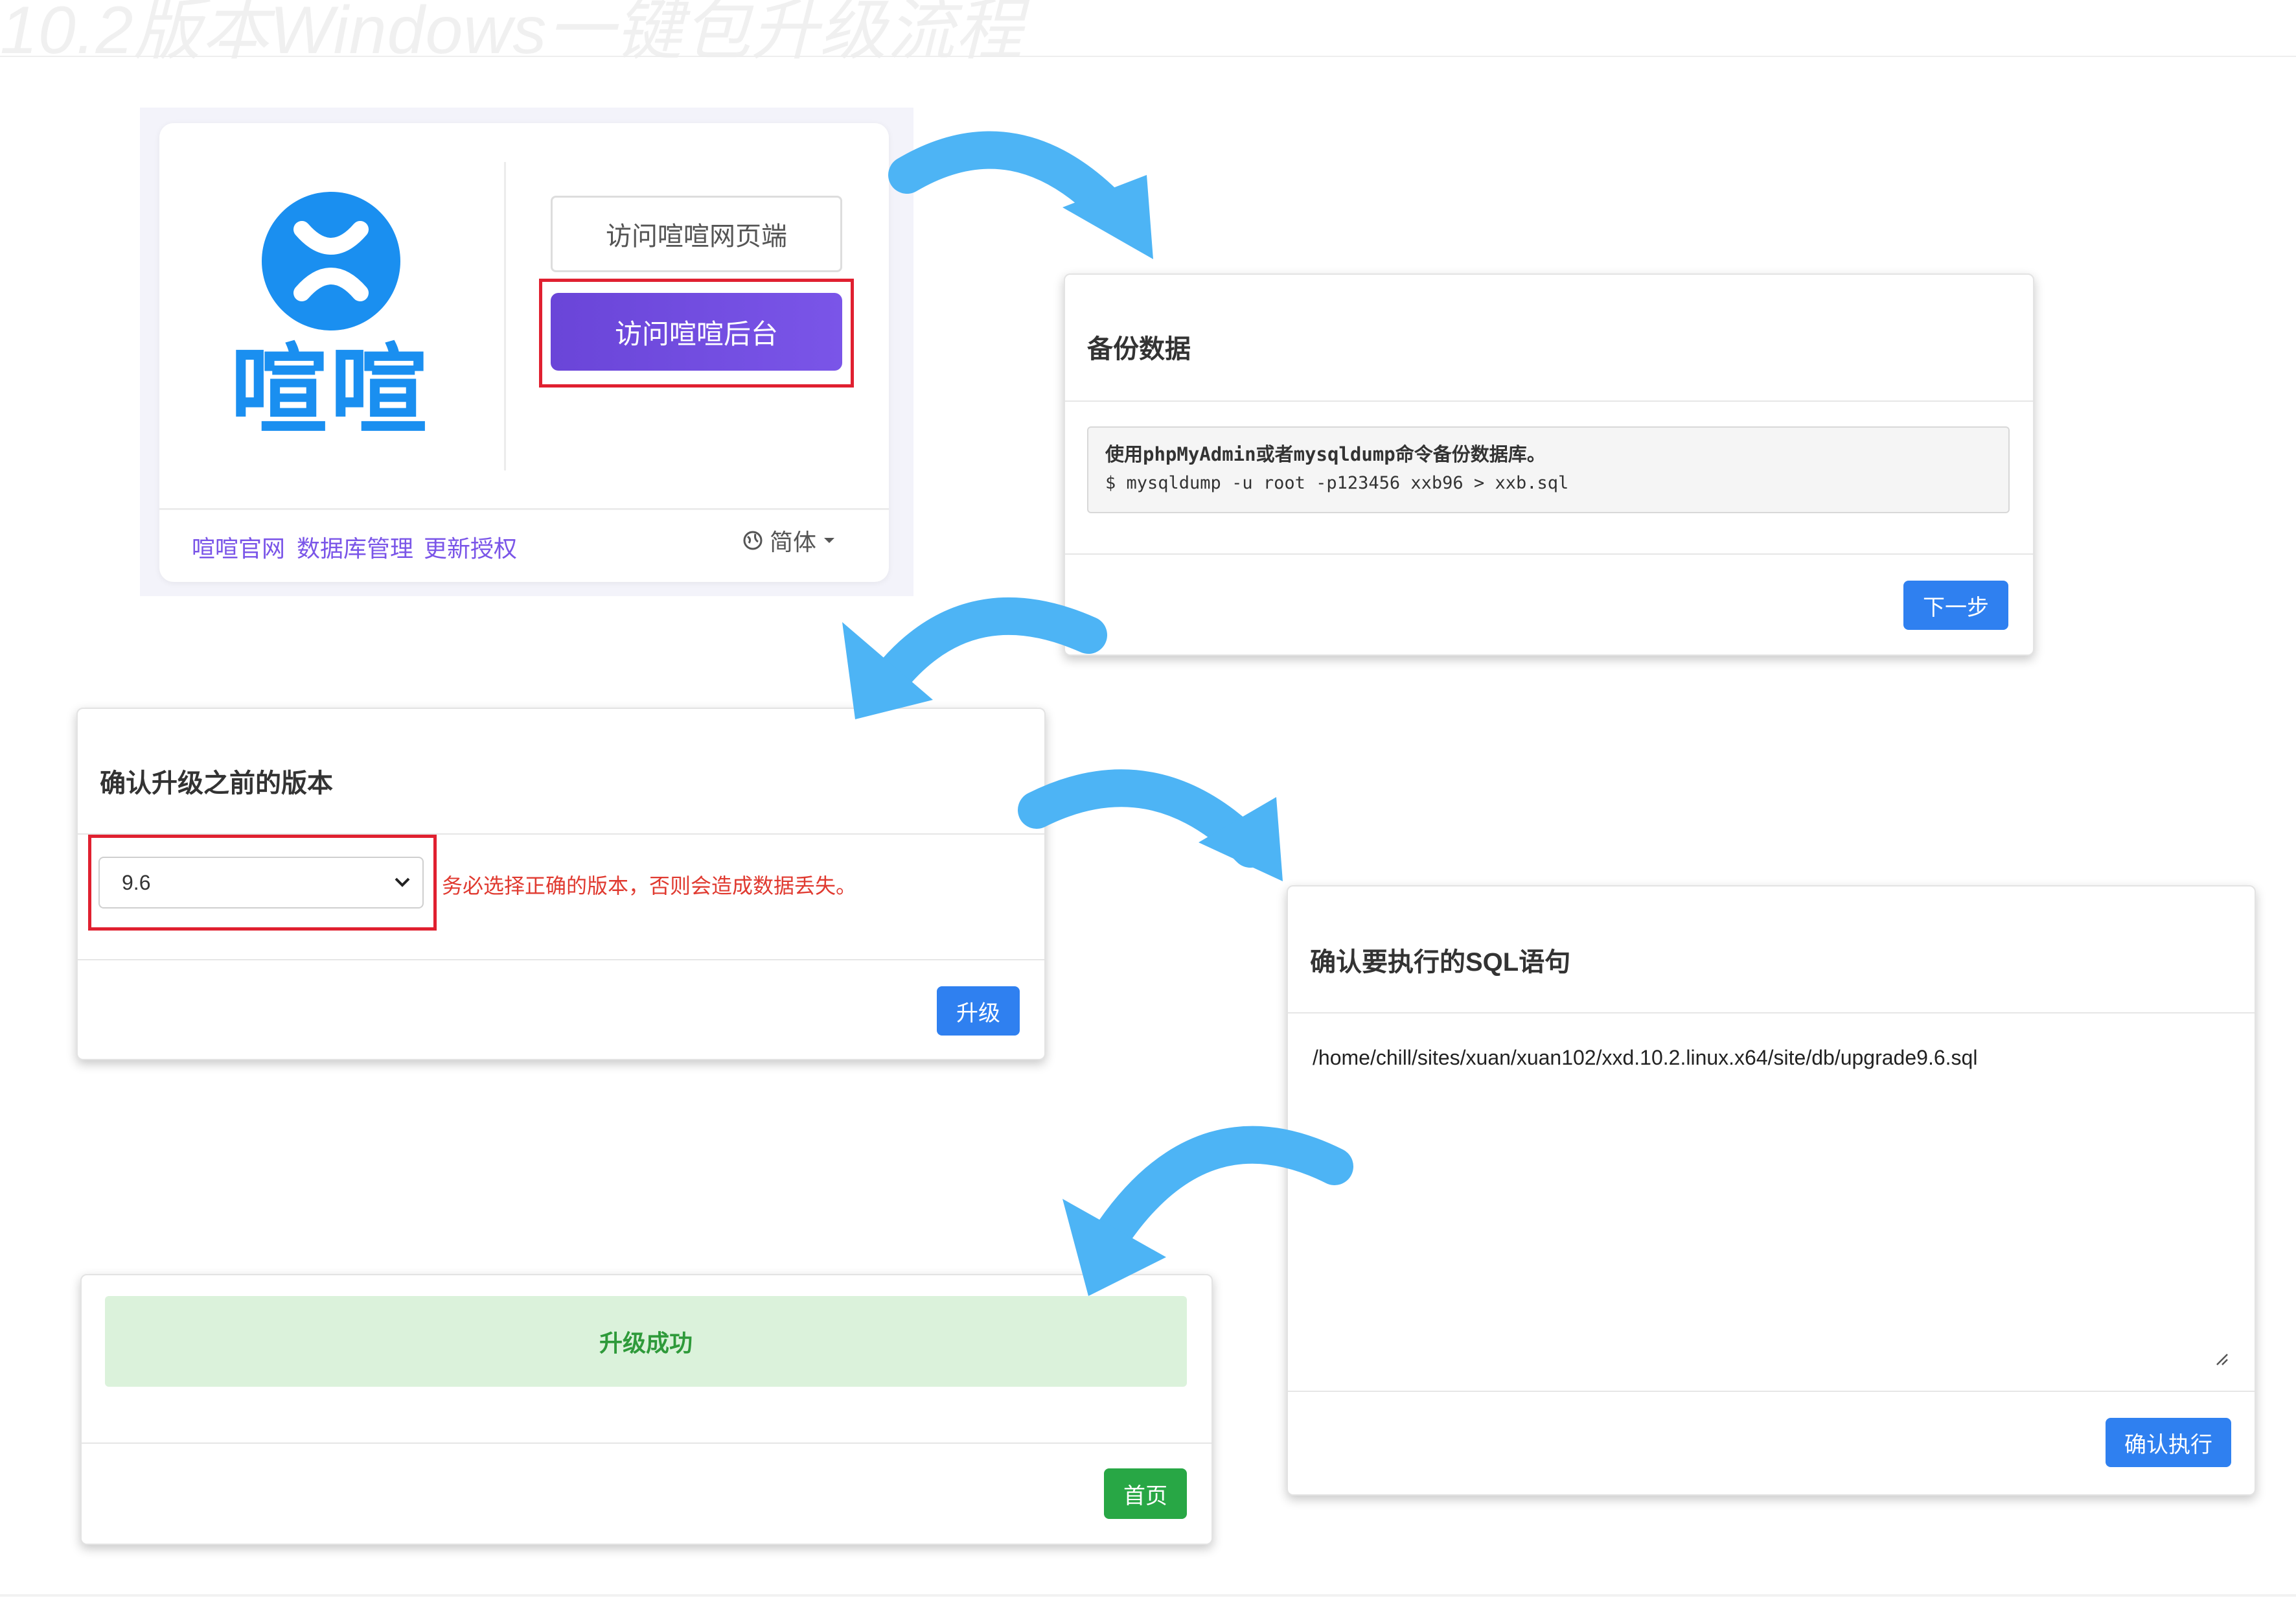 This screenshot has height=1598, width=2296. I want to click on arrow-2-icon, so click(991, 645).